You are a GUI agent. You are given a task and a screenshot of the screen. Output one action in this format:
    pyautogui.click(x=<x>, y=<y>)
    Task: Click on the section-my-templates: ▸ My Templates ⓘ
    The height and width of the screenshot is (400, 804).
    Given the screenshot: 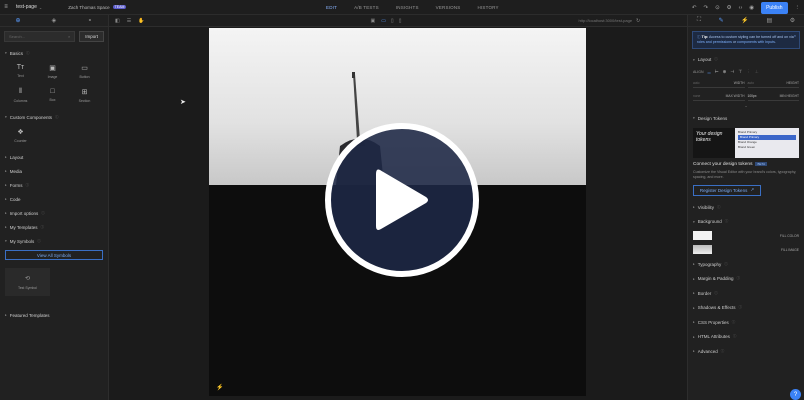 What is the action you would take?
    pyautogui.click(x=54, y=227)
    